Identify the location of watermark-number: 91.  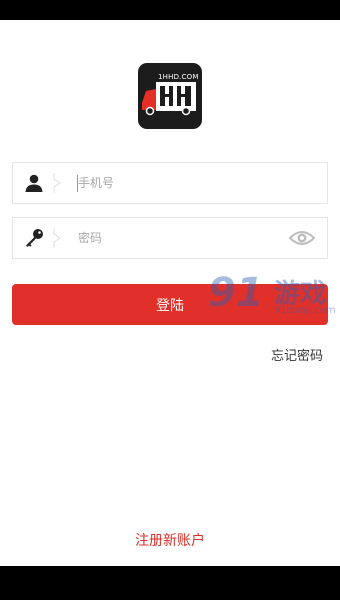
(236, 293).